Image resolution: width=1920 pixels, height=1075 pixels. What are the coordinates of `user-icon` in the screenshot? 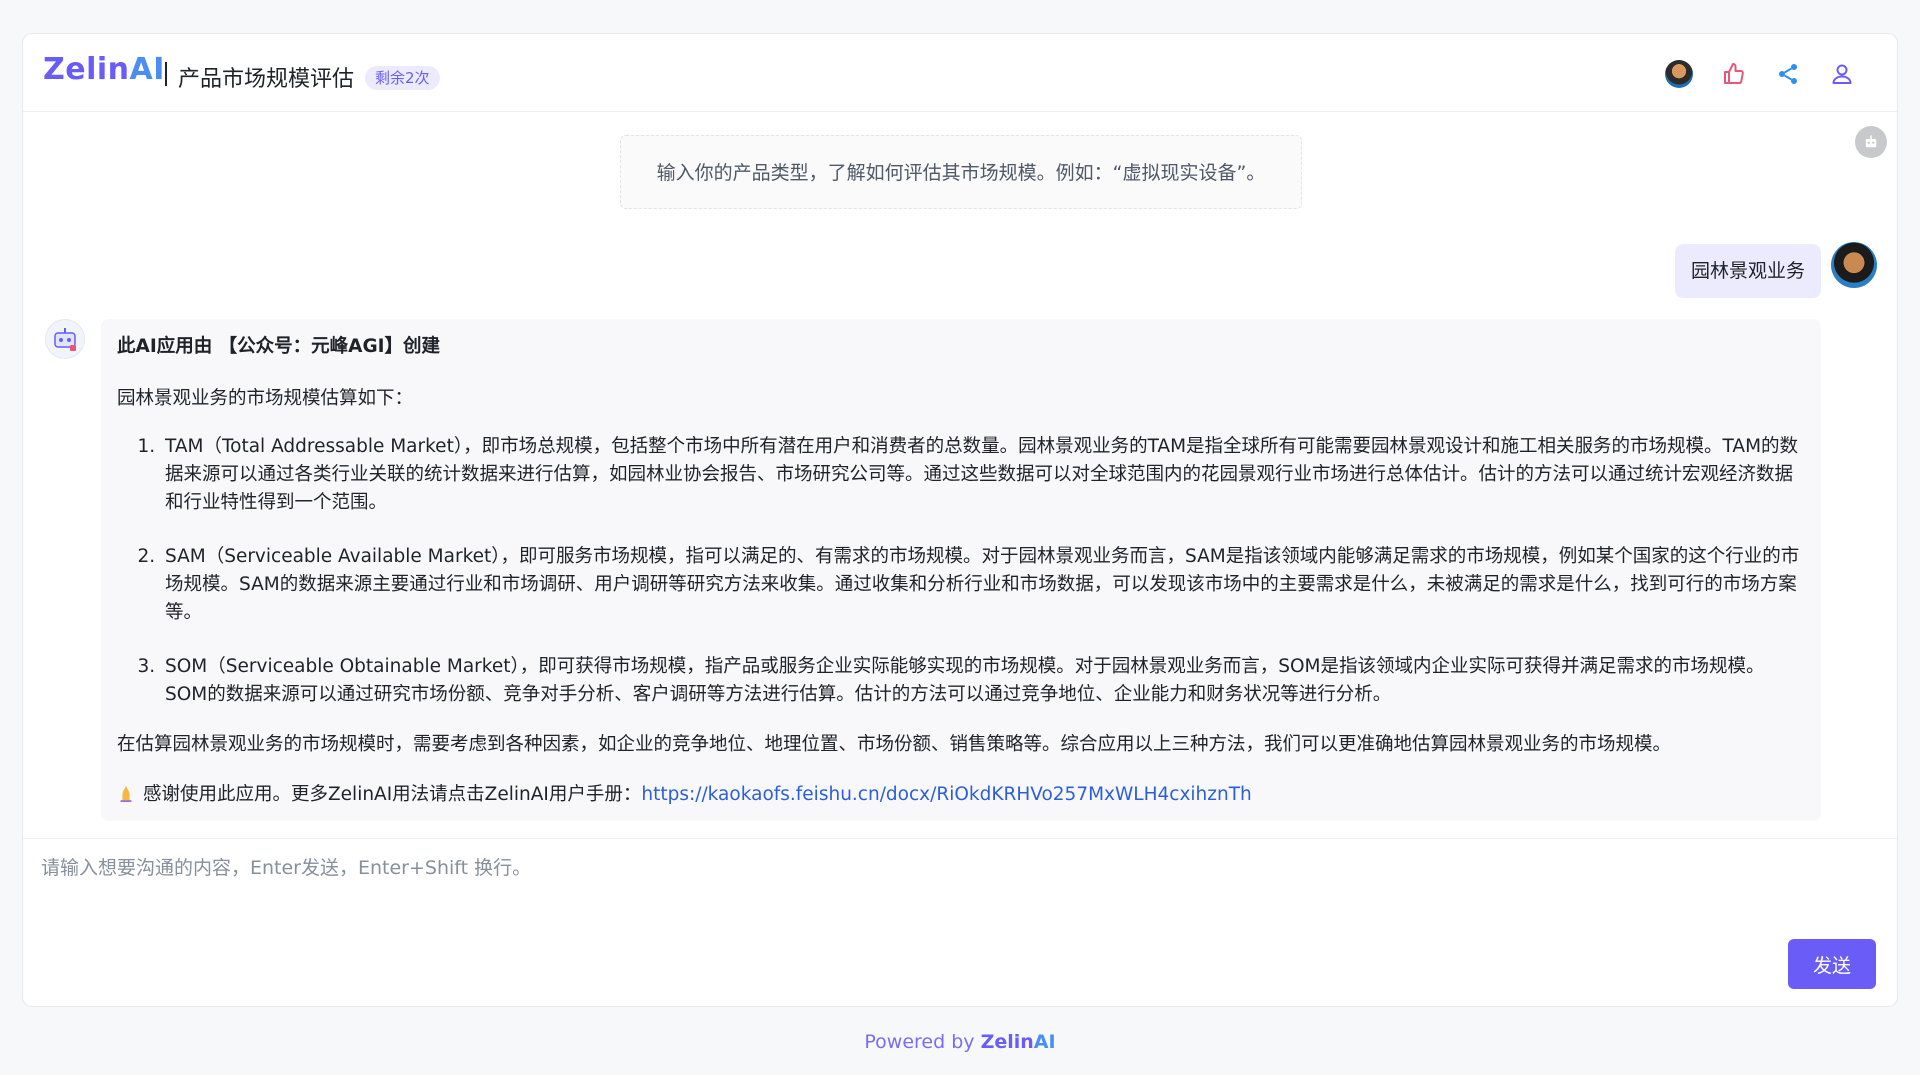 It's located at (1842, 74).